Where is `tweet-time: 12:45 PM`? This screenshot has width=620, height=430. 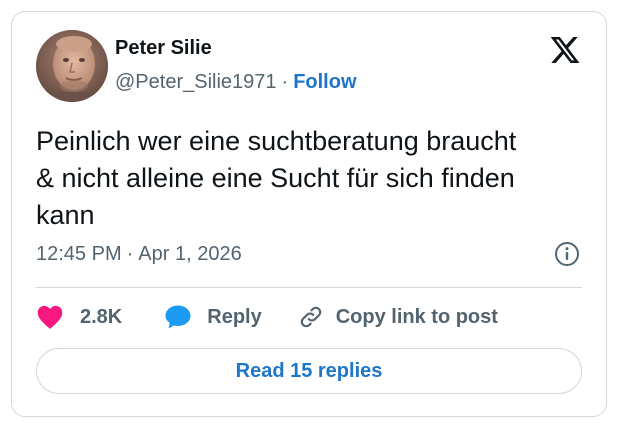 tweet-time: 12:45 PM is located at coordinates (79, 254).